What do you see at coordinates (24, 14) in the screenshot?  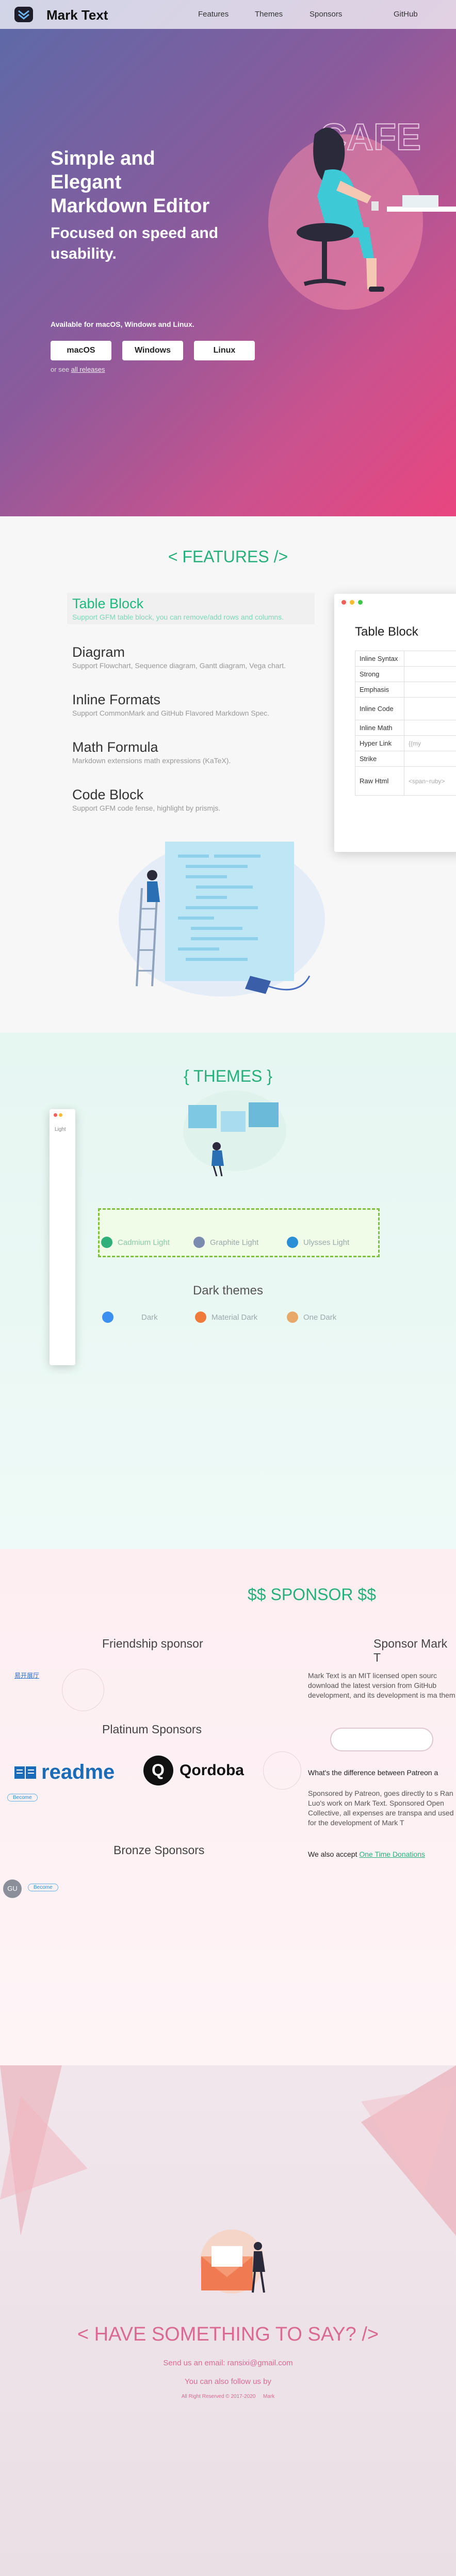 I see `mark-text-logo-icon` at bounding box center [24, 14].